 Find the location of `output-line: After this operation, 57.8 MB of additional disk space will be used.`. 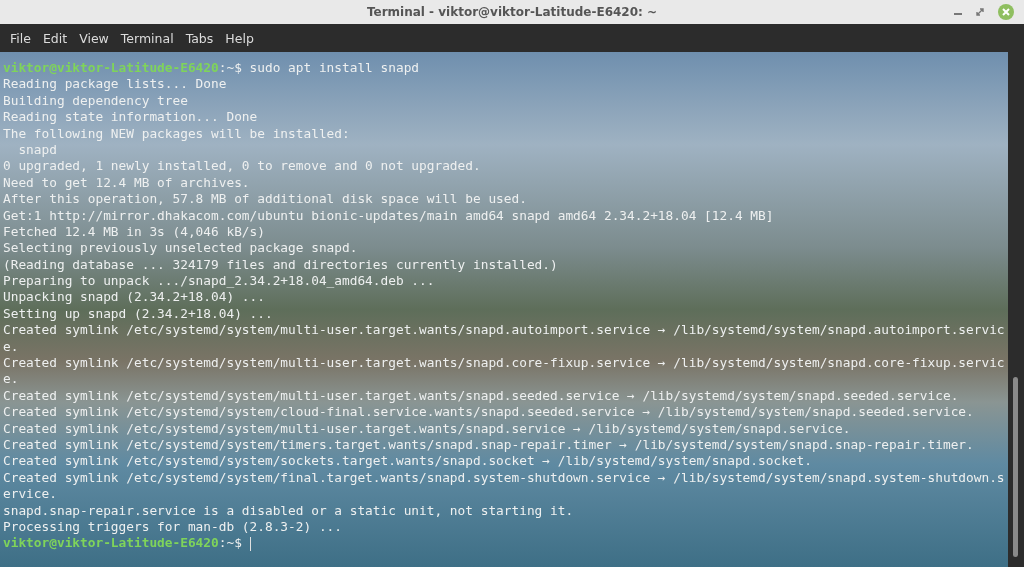

output-line: After this operation, 57.8 MB of additional disk space will be used. is located at coordinates (265, 199).